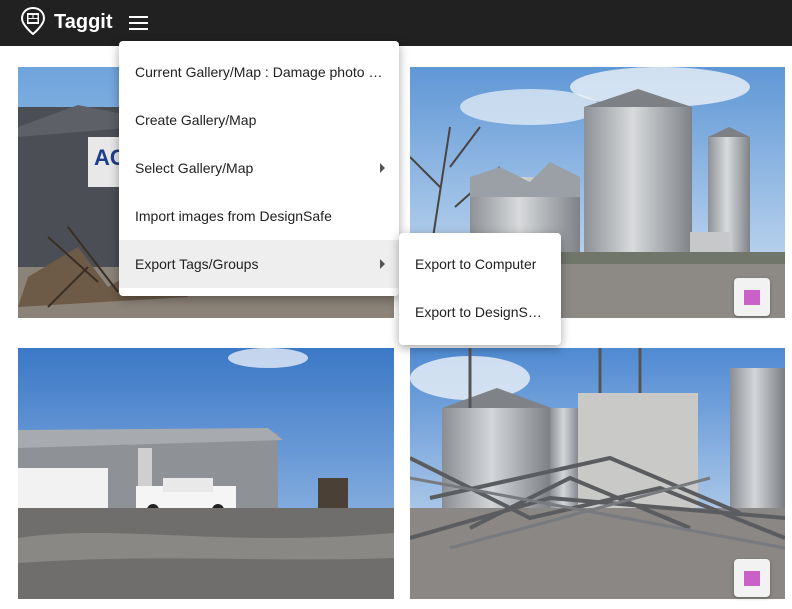 Image resolution: width=792 pixels, height=609 pixels. Describe the element at coordinates (476, 264) in the screenshot. I see `submenu-item-label: Export to Computer` at that location.